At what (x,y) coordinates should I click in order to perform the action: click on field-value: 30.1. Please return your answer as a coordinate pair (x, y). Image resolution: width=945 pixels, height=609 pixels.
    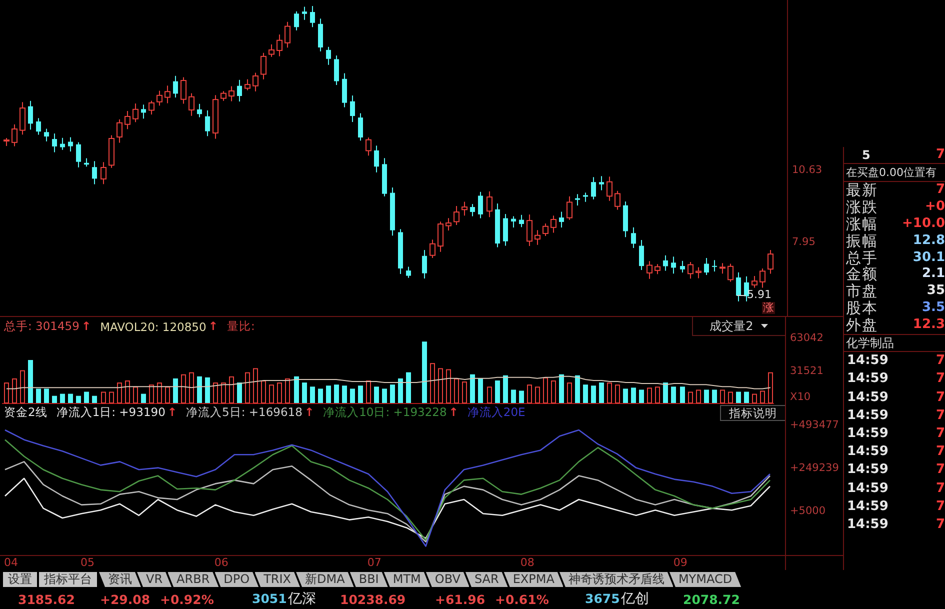
    Looking at the image, I should click on (928, 257).